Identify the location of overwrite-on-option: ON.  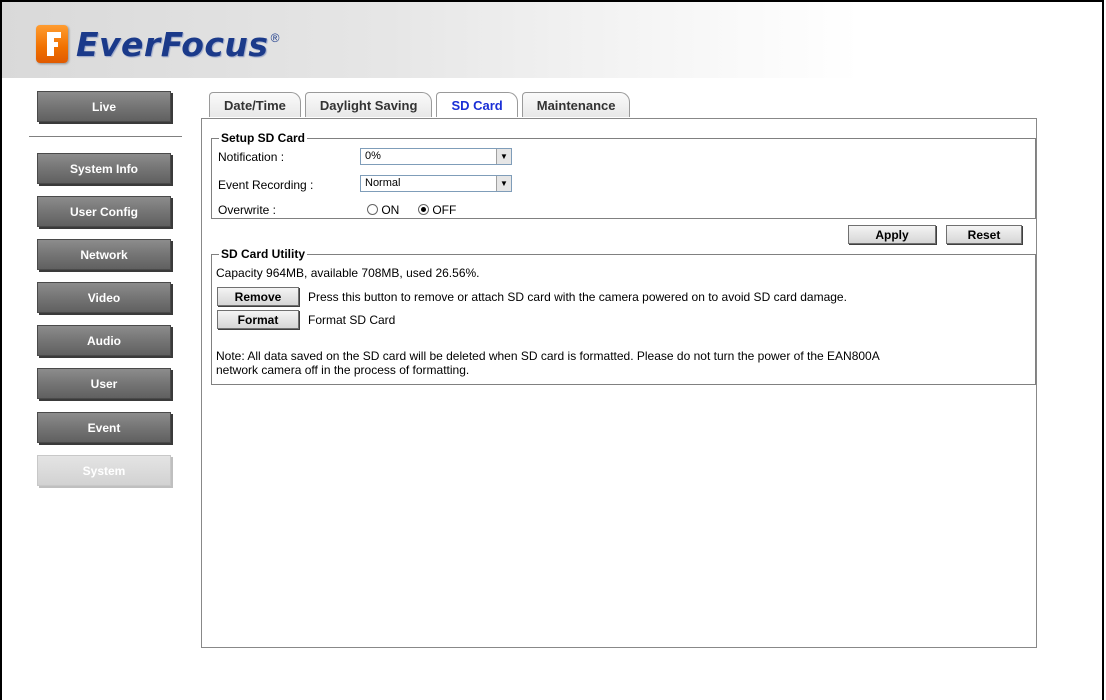
(383, 210).